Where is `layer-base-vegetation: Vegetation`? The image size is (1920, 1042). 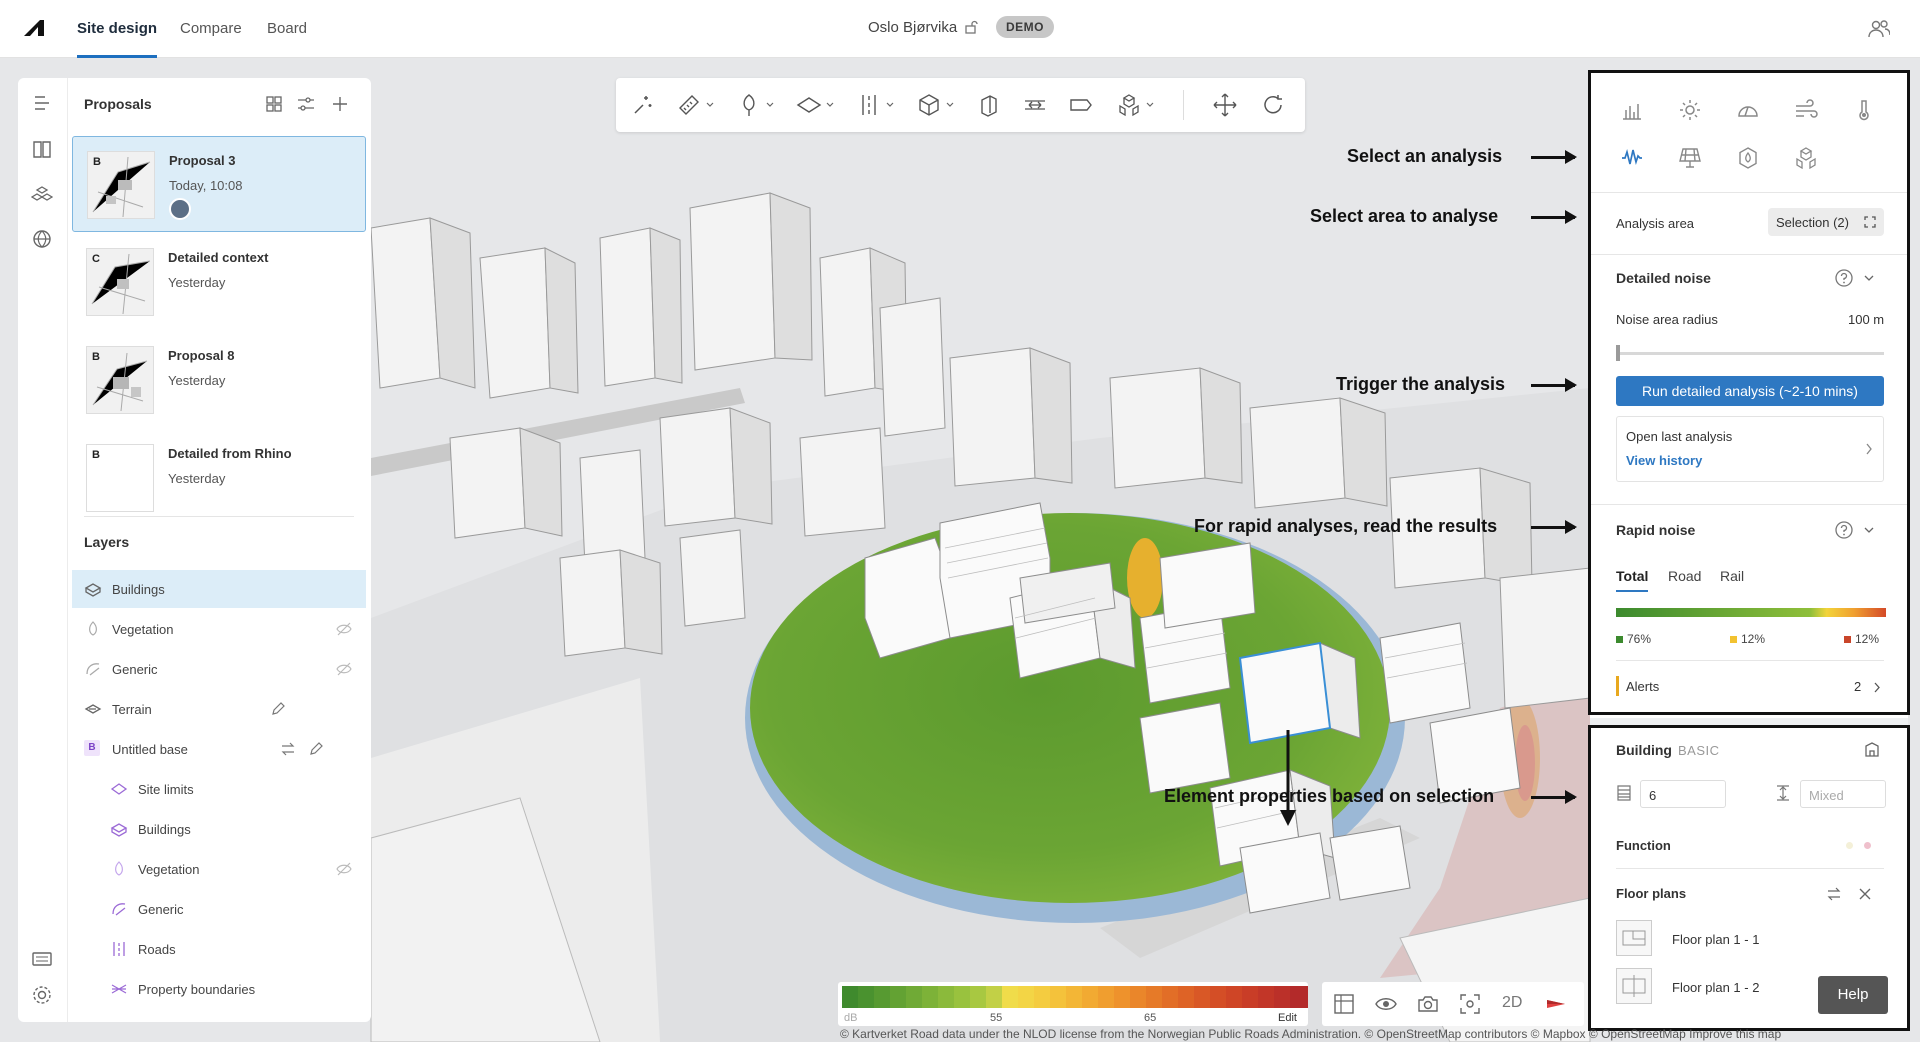
layer-base-vegetation: Vegetation is located at coordinates (219, 869).